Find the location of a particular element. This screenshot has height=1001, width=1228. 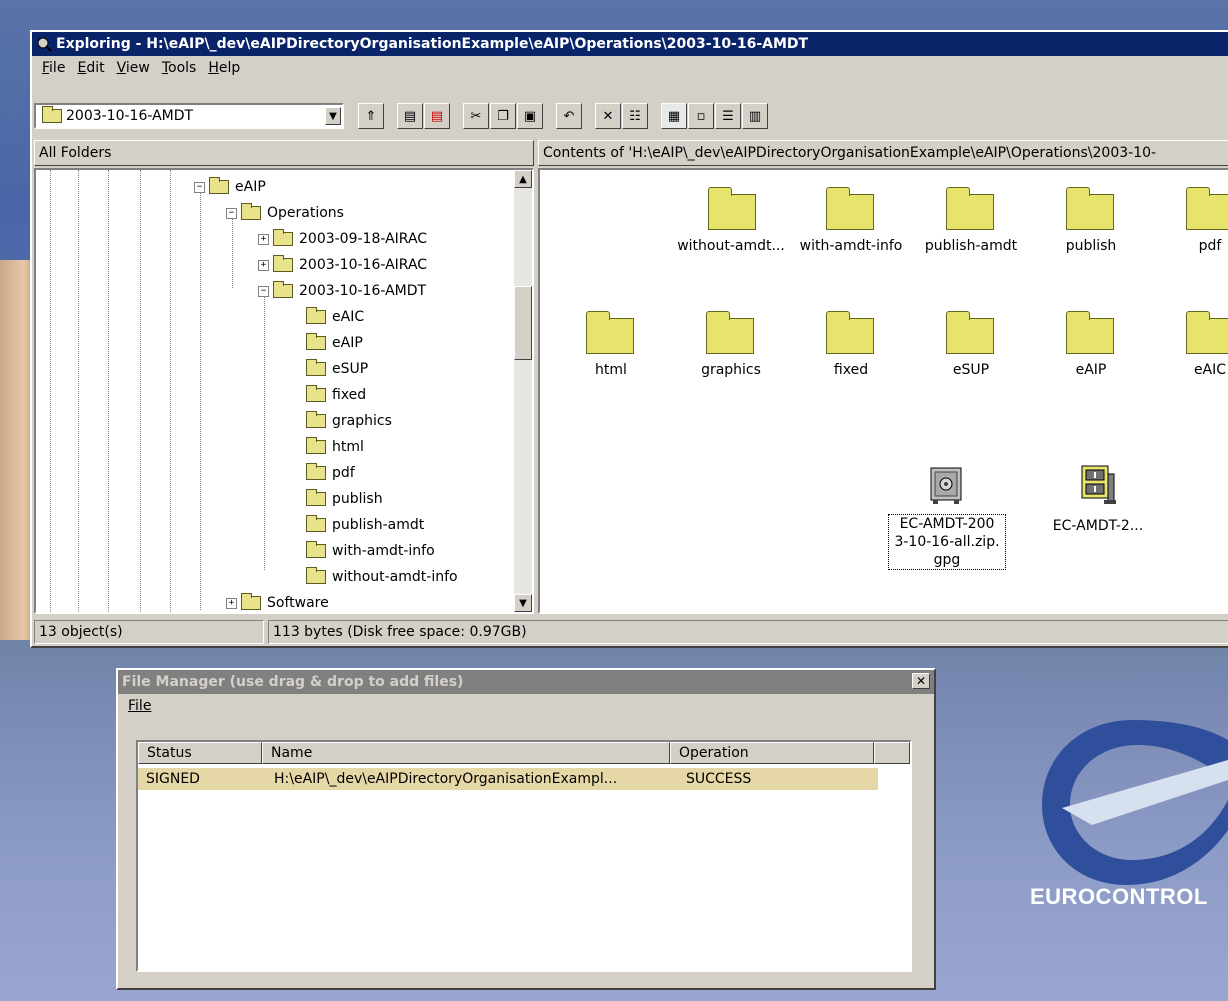

folder-item-publish-amdt: publish-amdt is located at coordinates (971, 224).